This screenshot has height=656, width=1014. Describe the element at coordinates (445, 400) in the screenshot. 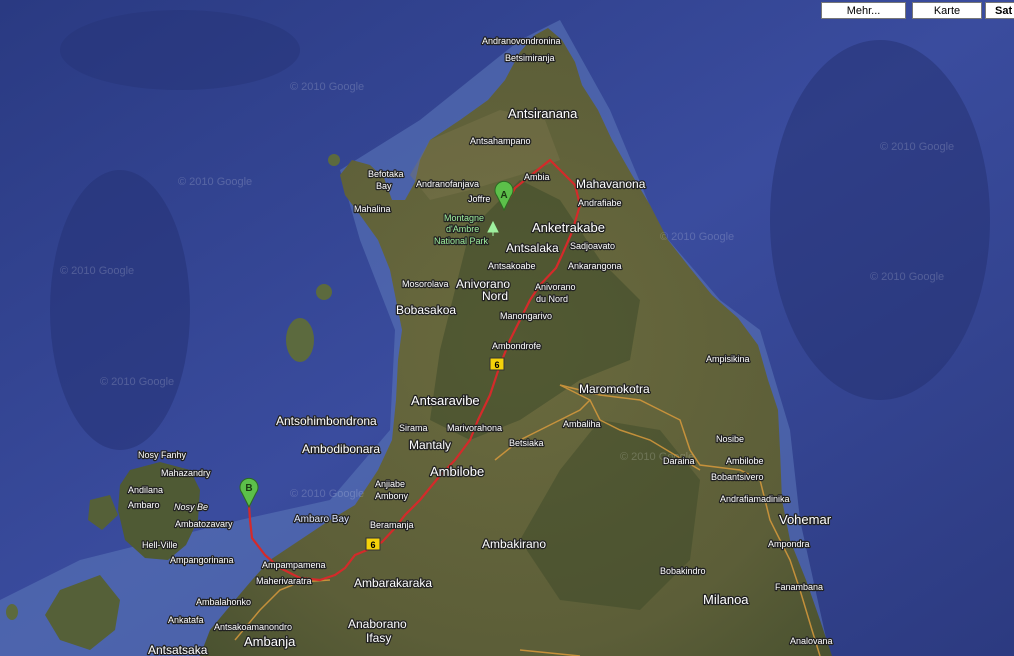

I see `place-label: Antsaravibe` at that location.